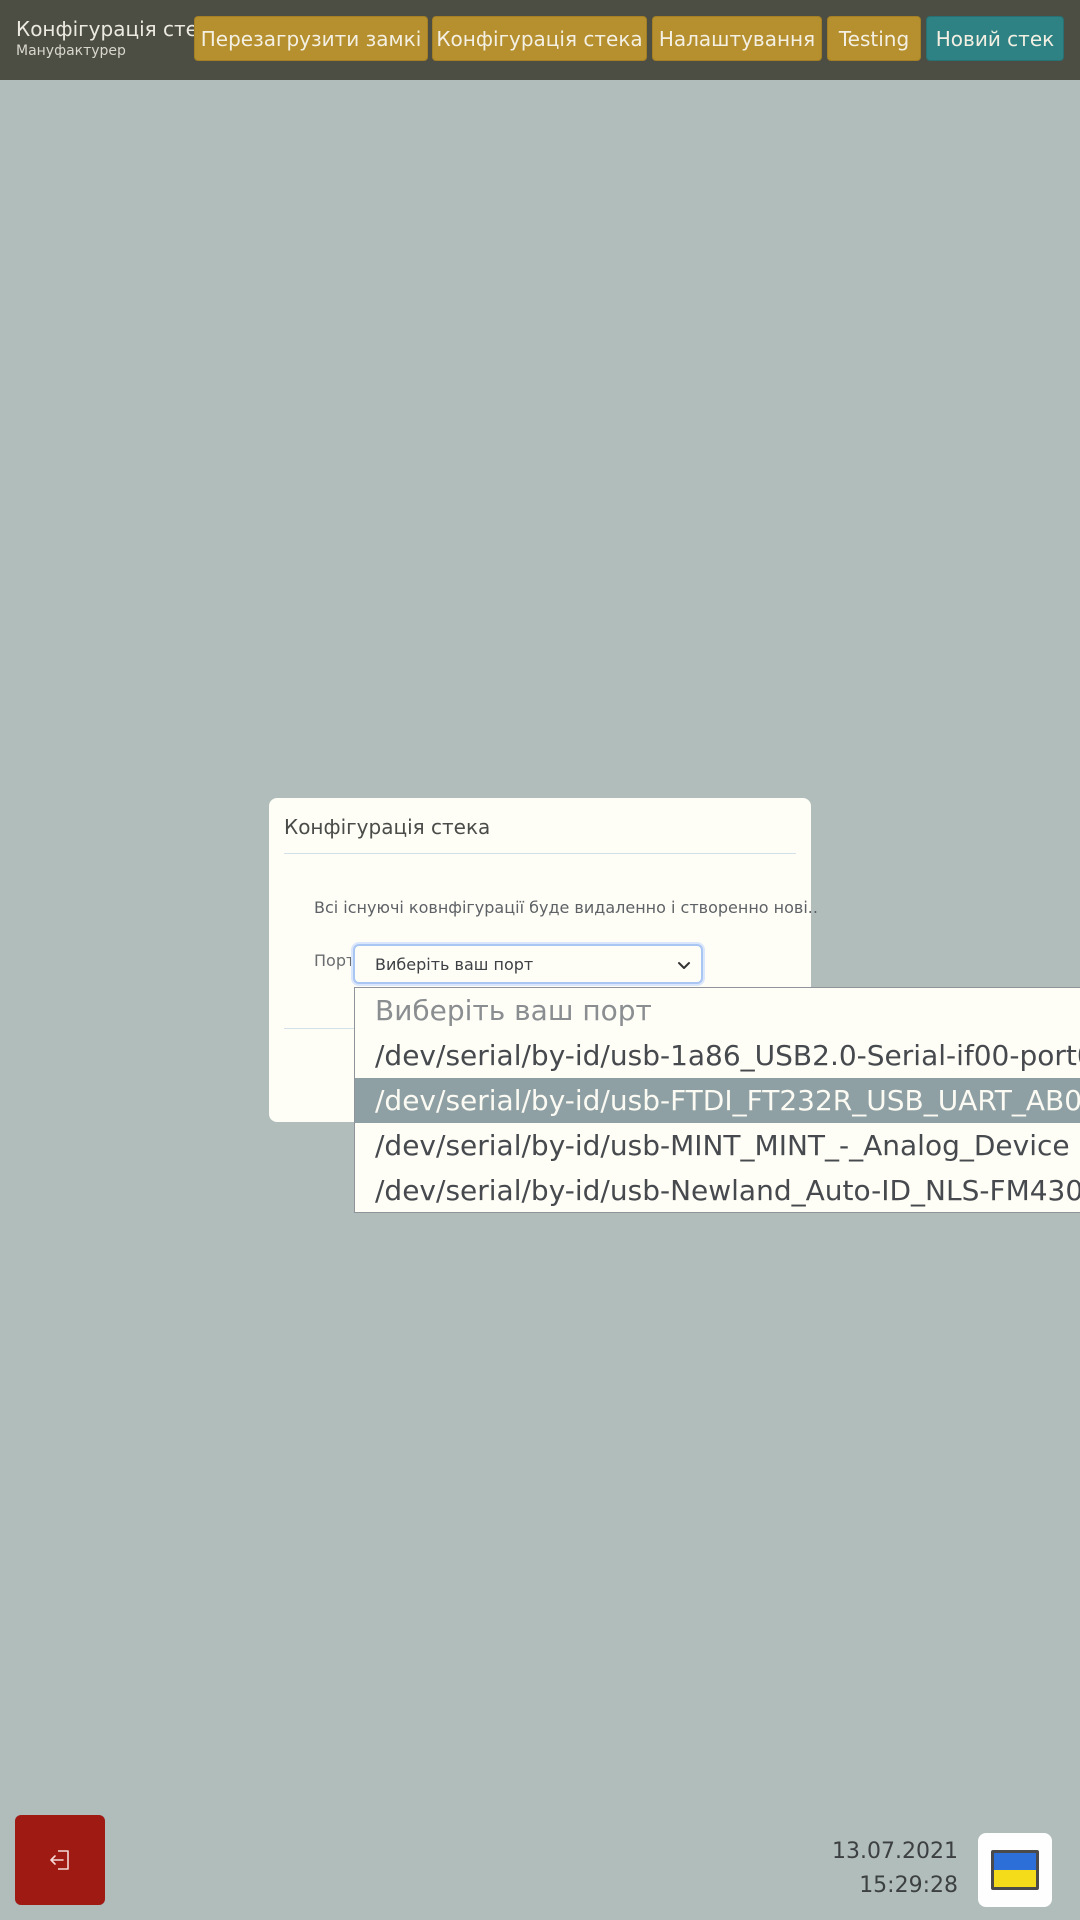  Describe the element at coordinates (874, 38) in the screenshot. I see `testing-button: Testing` at that location.